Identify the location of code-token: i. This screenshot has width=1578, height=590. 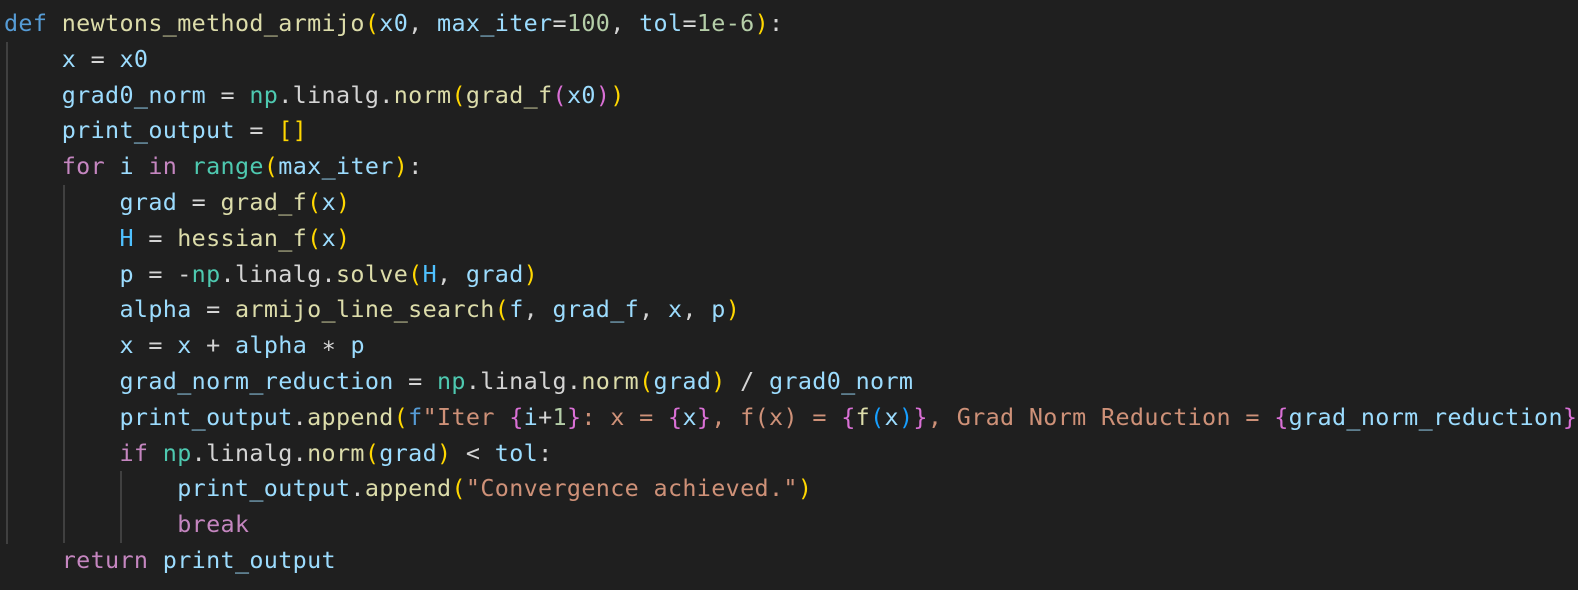
(126, 166).